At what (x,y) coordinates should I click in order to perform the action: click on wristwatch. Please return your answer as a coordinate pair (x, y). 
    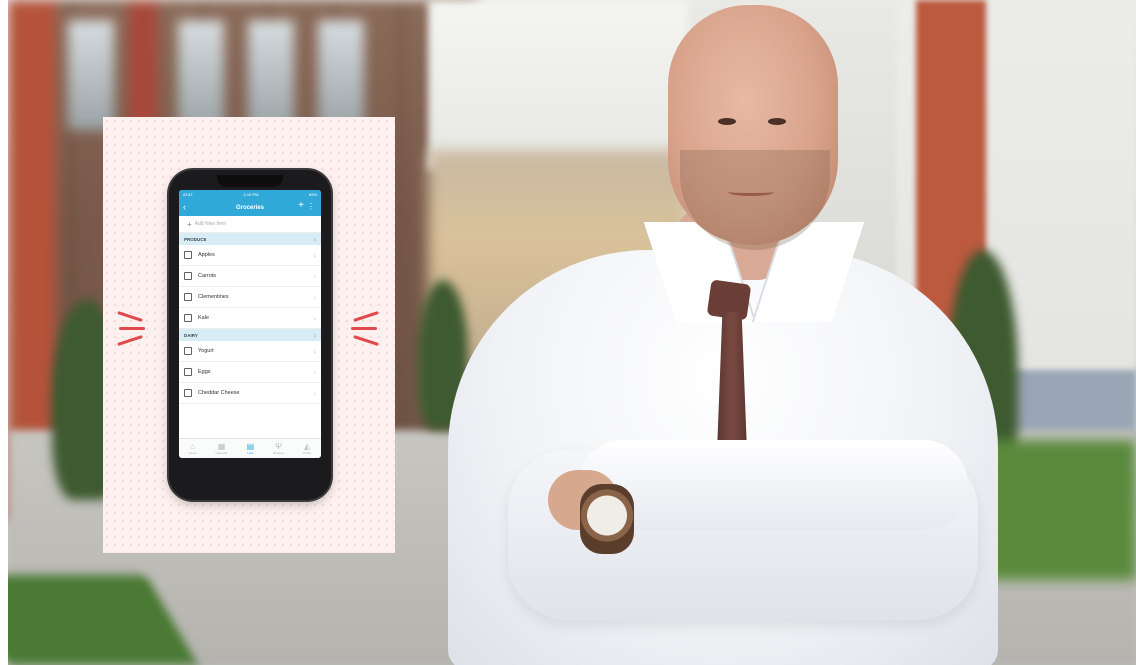
    Looking at the image, I should click on (607, 519).